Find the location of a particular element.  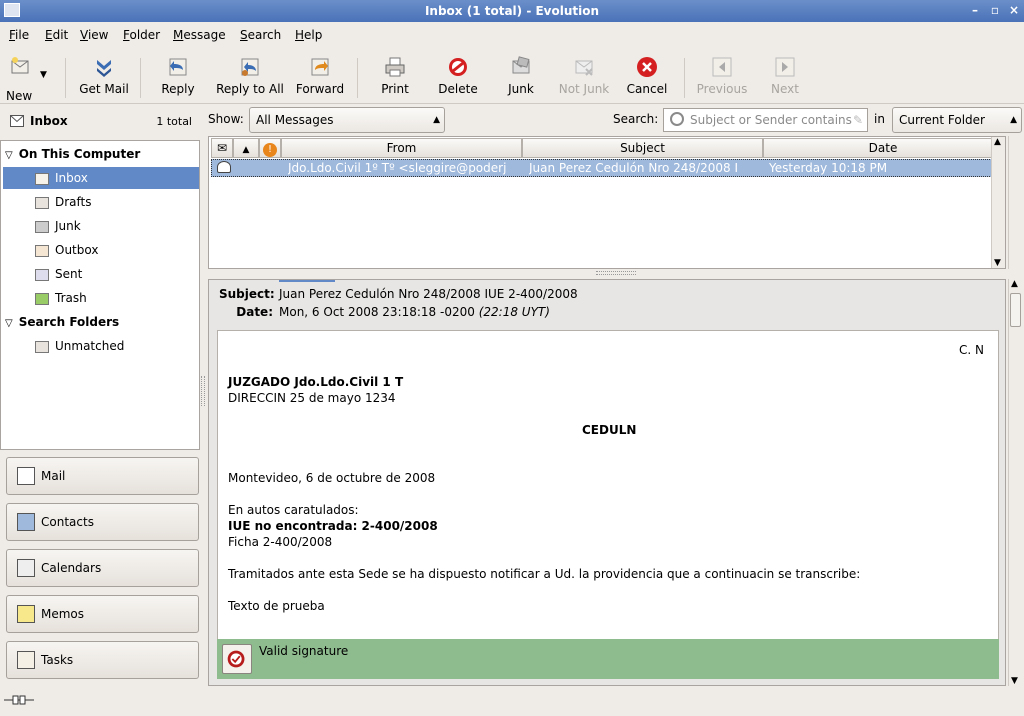

subject-column-header: Subject is located at coordinates (642, 148).